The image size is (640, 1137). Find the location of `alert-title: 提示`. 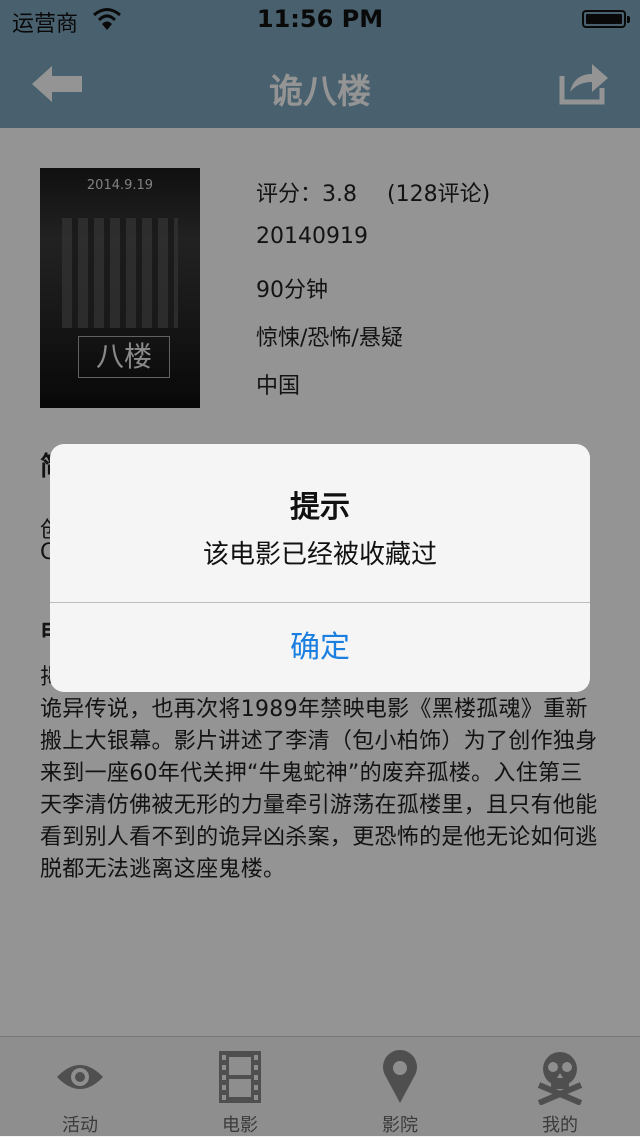

alert-title: 提示 is located at coordinates (320, 507).